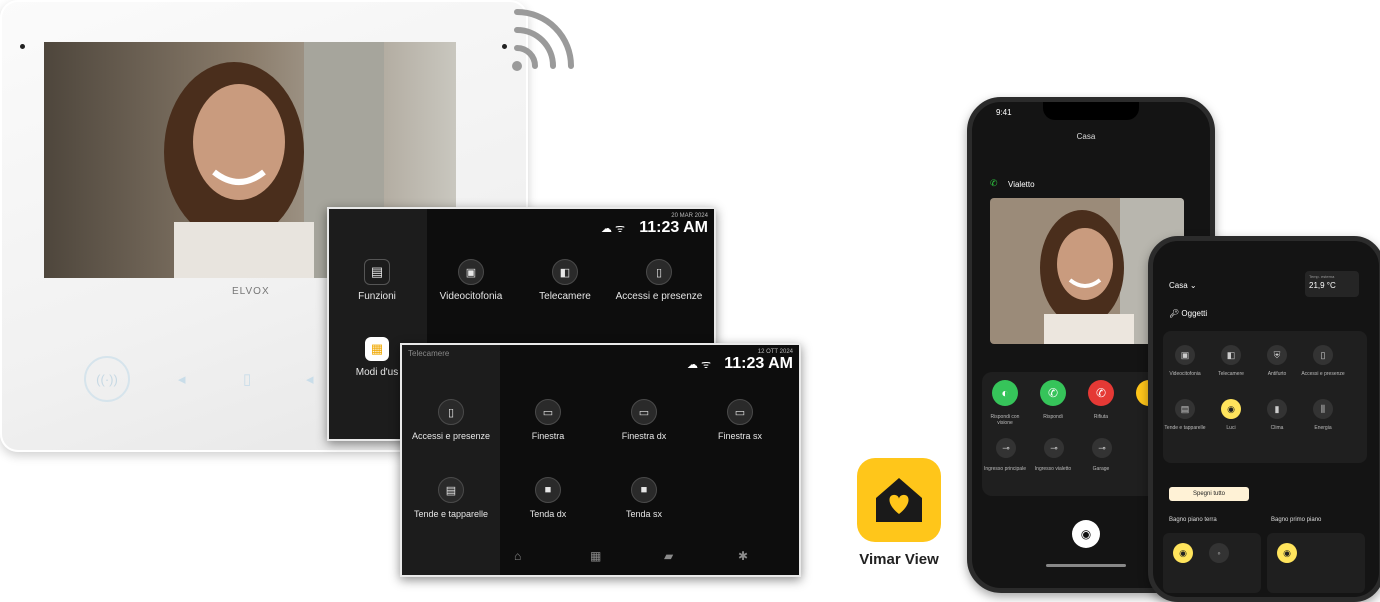 The image size is (1380, 602). I want to click on tile-label: Tenda sx, so click(644, 514).